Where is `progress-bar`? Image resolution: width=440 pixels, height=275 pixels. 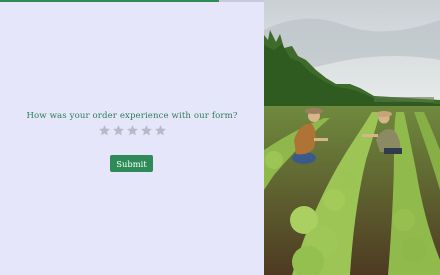 progress-bar is located at coordinates (132, 1).